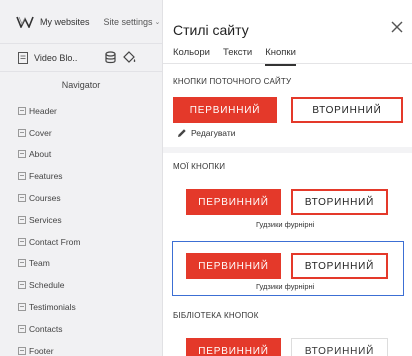 The height and width of the screenshot is (356, 412). What do you see at coordinates (46, 176) in the screenshot?
I see `navigator-item-label: Features` at bounding box center [46, 176].